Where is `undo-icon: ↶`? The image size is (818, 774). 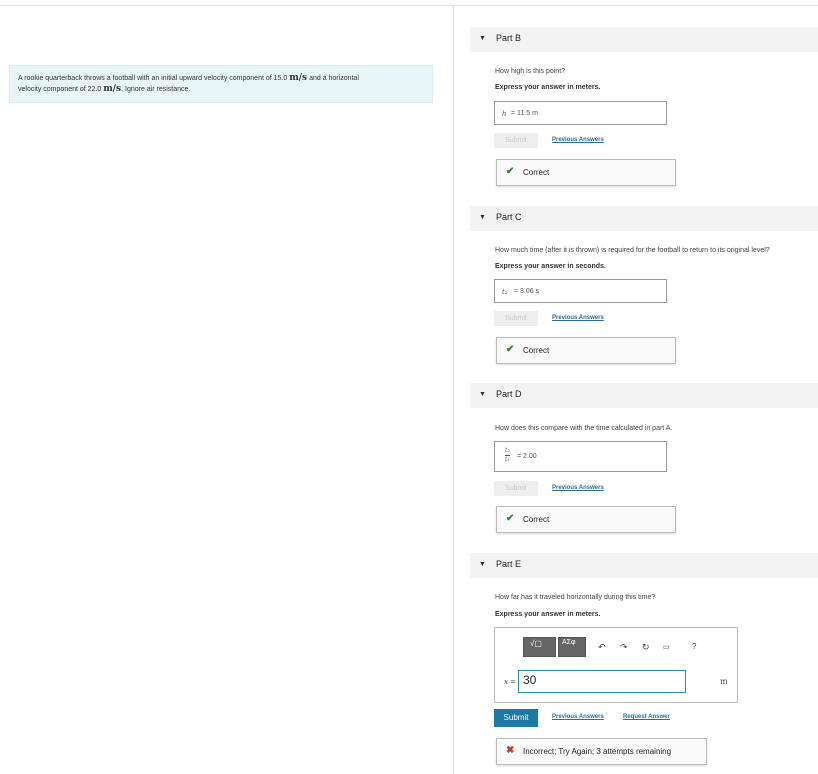
undo-icon: ↶ is located at coordinates (602, 647).